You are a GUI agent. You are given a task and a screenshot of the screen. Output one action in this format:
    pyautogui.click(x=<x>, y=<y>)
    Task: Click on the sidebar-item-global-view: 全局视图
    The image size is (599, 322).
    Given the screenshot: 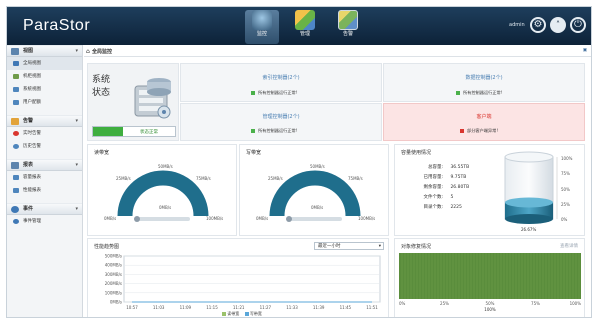 What is the action you would take?
    pyautogui.click(x=44, y=63)
    